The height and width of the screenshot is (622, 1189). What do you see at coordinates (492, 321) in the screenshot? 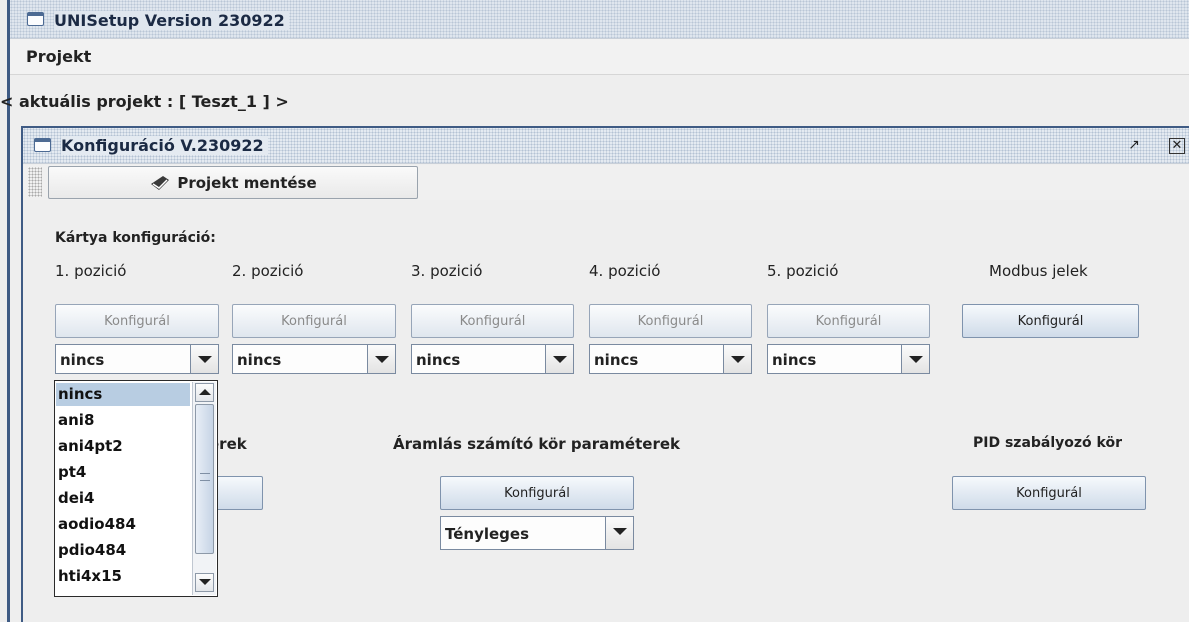
I see `configure-position-3-button: Konfigurál` at bounding box center [492, 321].